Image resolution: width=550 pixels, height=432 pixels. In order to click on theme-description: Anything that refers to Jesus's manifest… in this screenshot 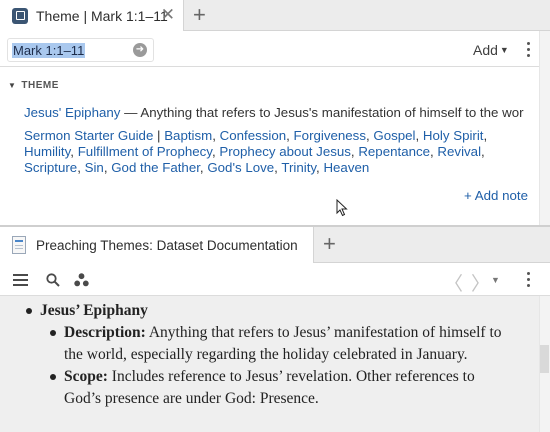, I will do `click(332, 112)`.